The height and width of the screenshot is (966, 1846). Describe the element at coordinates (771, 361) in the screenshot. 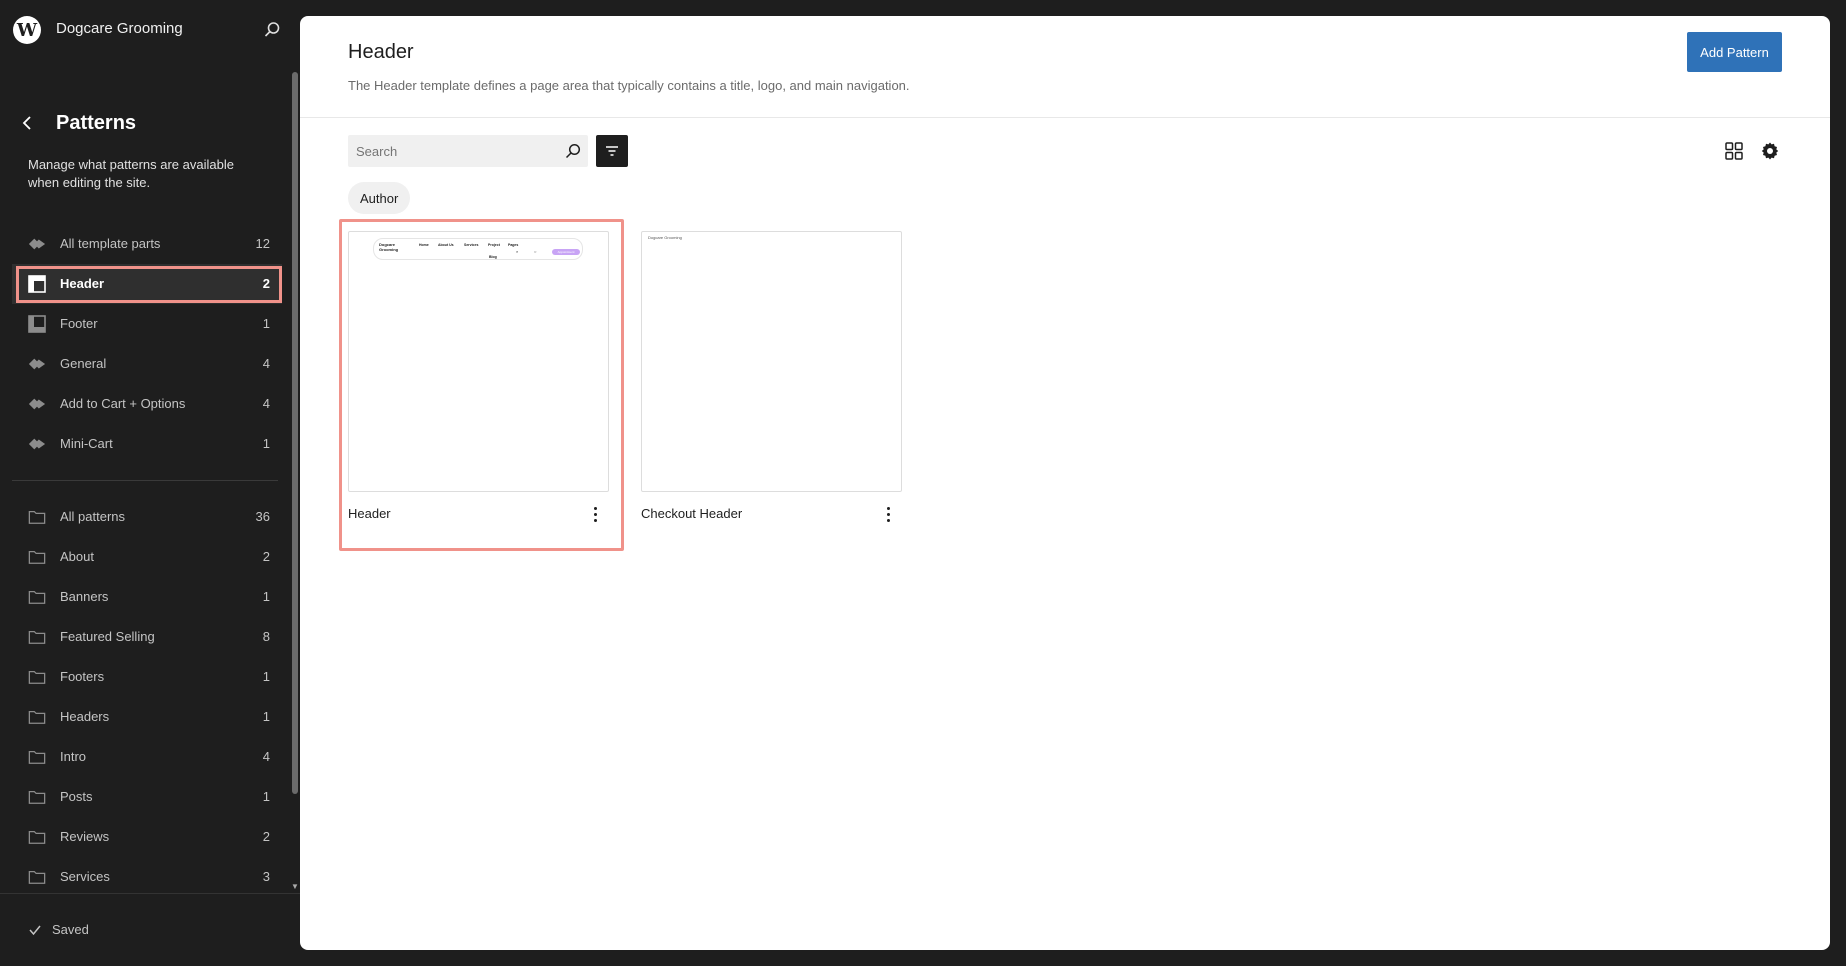

I see `pattern-preview: Dogcare Grooming` at that location.